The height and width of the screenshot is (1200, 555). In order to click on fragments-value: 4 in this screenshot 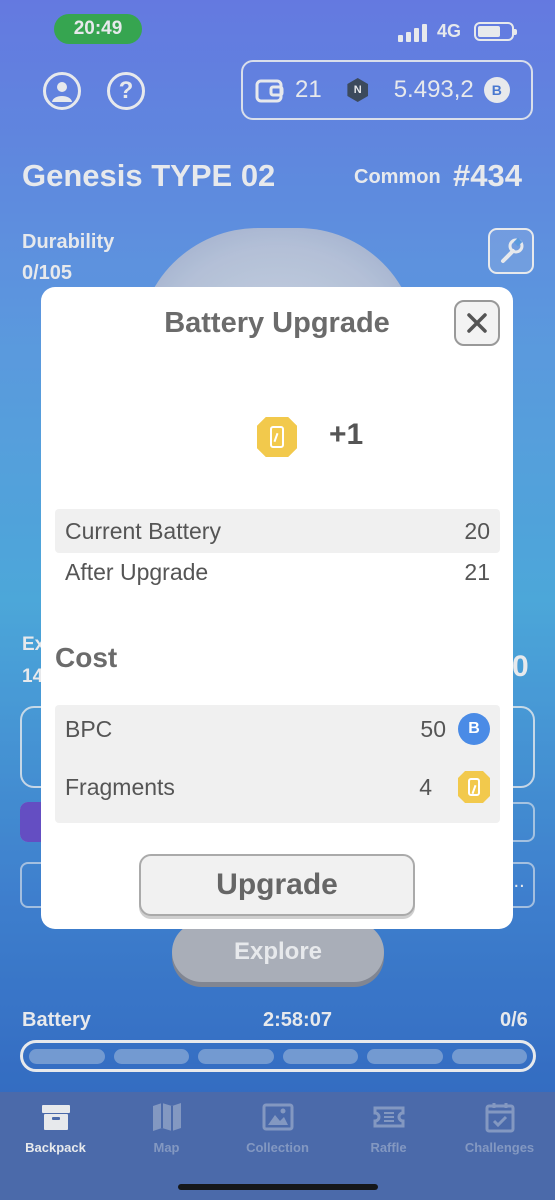, I will do `click(425, 786)`.